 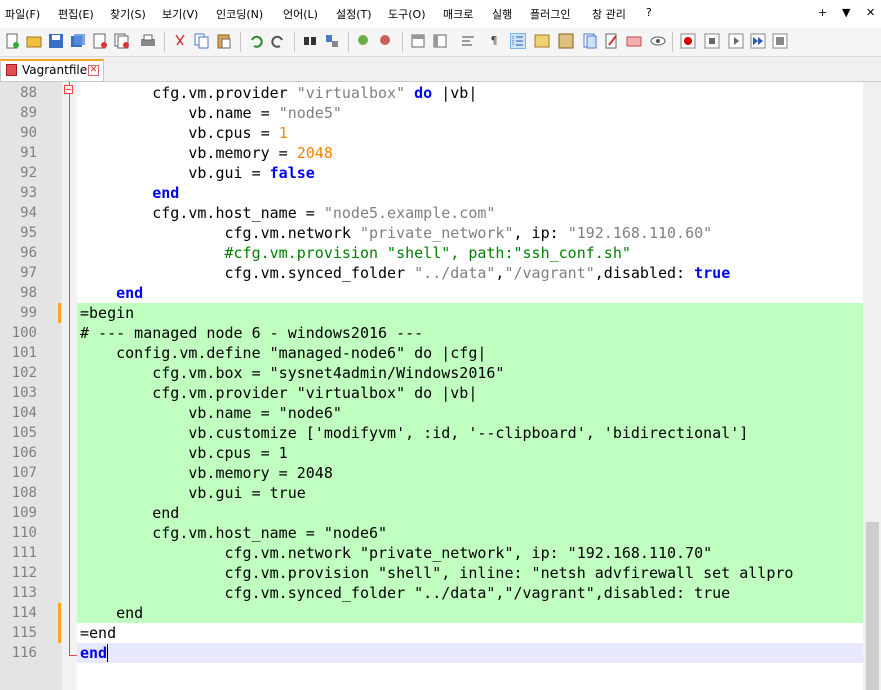 I want to click on redo-icon, so click(x=278, y=41).